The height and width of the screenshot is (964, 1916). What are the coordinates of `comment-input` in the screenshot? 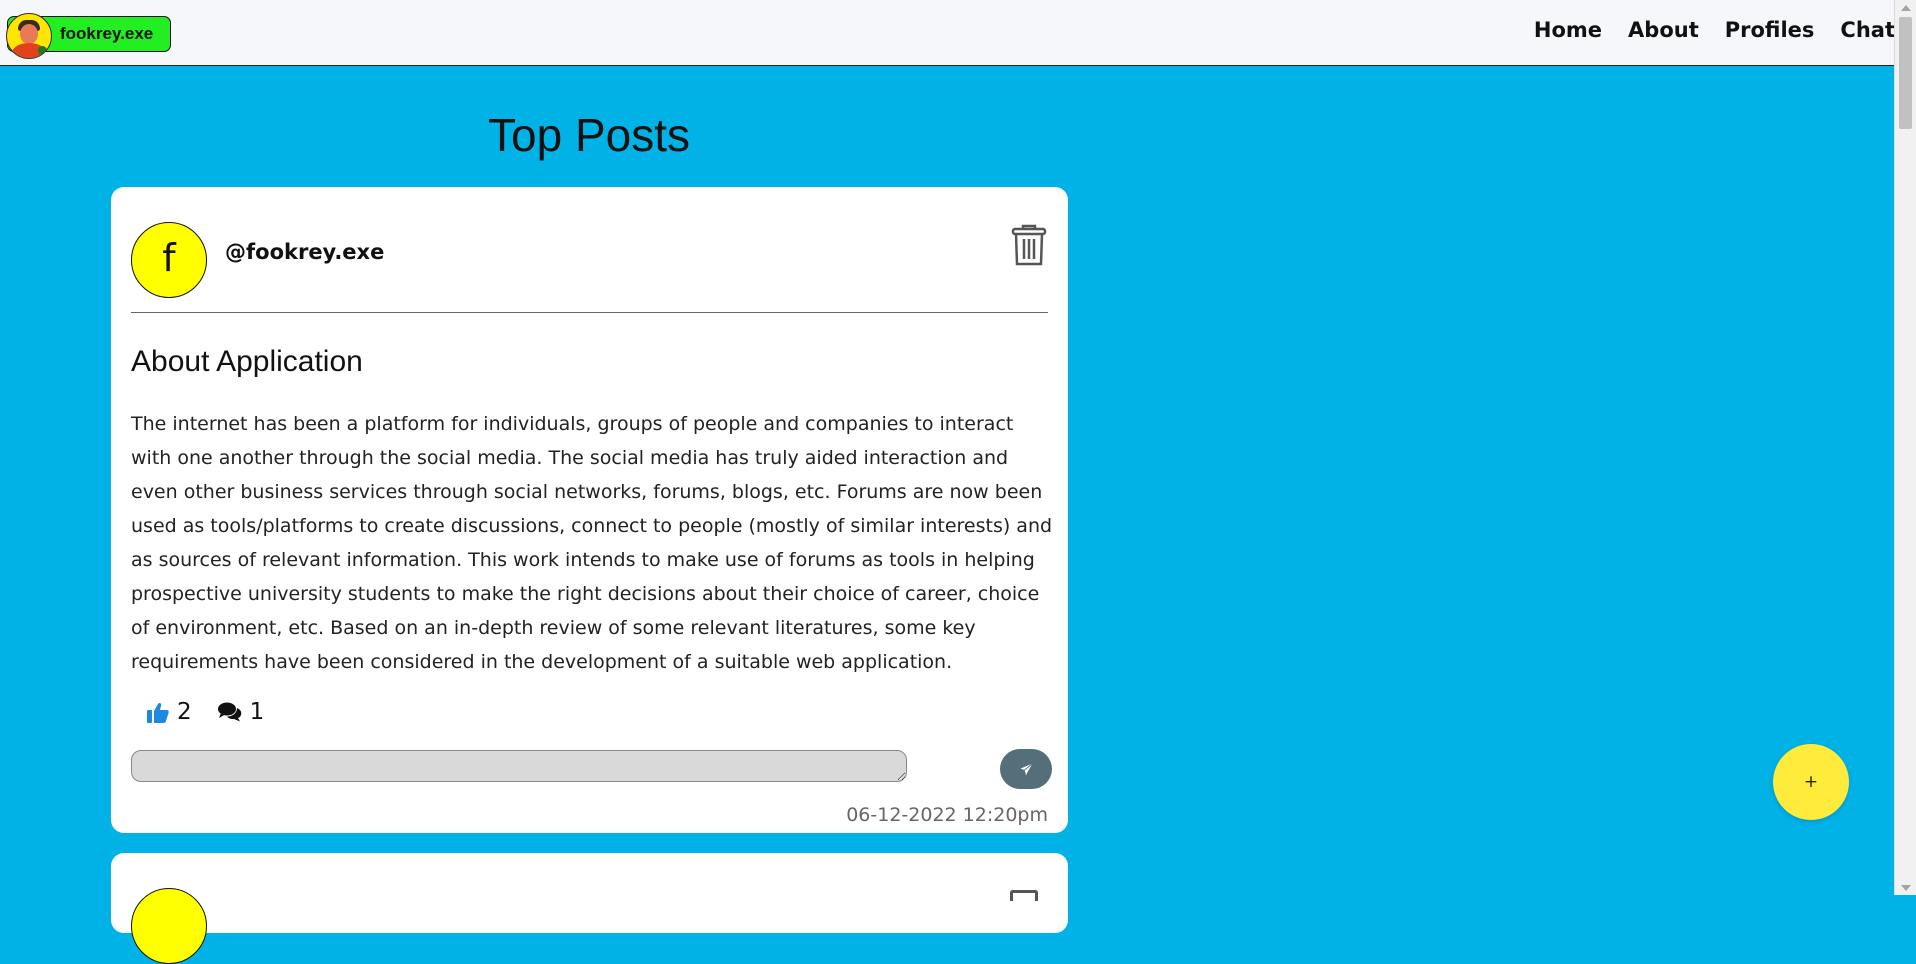 It's located at (519, 766).